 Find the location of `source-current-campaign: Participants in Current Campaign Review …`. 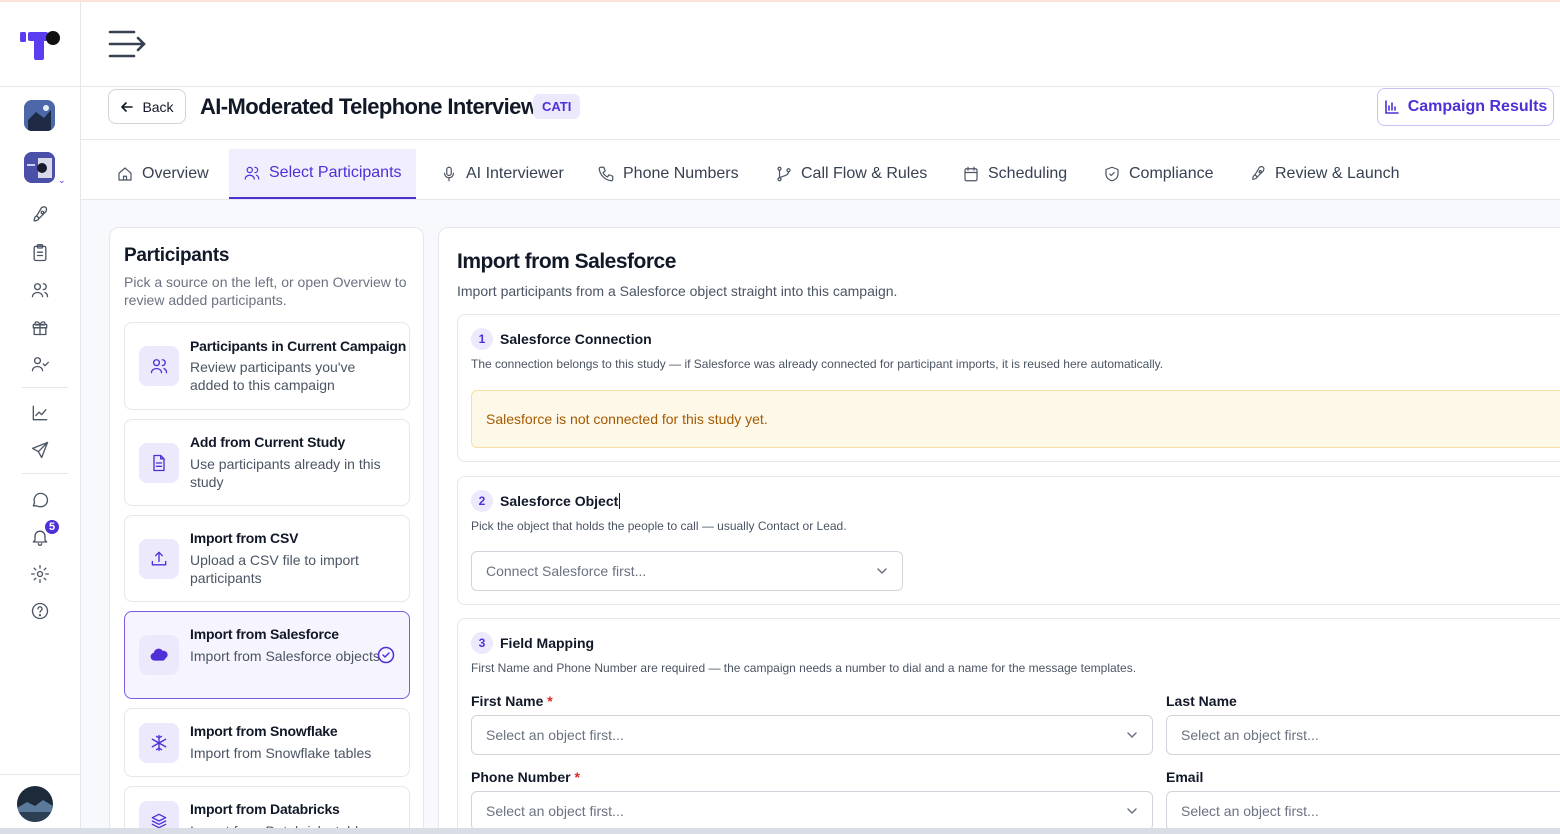

source-current-campaign: Participants in Current Campaign Review … is located at coordinates (267, 366).